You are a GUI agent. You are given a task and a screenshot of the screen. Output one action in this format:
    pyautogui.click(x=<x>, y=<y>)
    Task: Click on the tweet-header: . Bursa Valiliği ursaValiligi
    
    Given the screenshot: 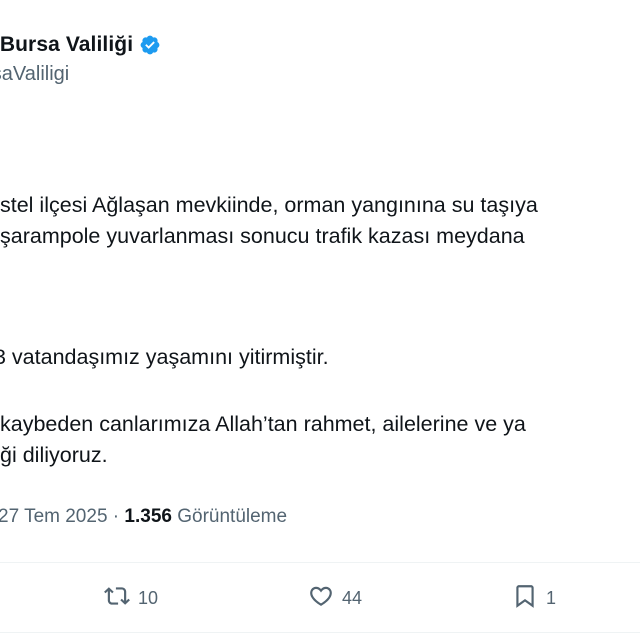 What is the action you would take?
    pyautogui.click(x=80, y=57)
    